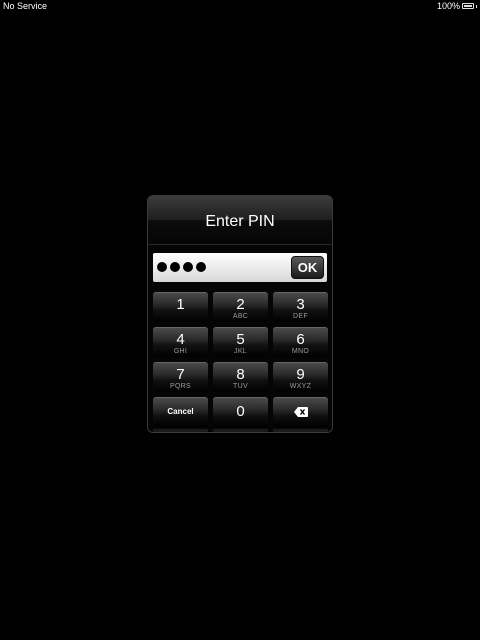 Image resolution: width=480 pixels, height=640 pixels. Describe the element at coordinates (180, 304) in the screenshot. I see `key-number: 1` at that location.